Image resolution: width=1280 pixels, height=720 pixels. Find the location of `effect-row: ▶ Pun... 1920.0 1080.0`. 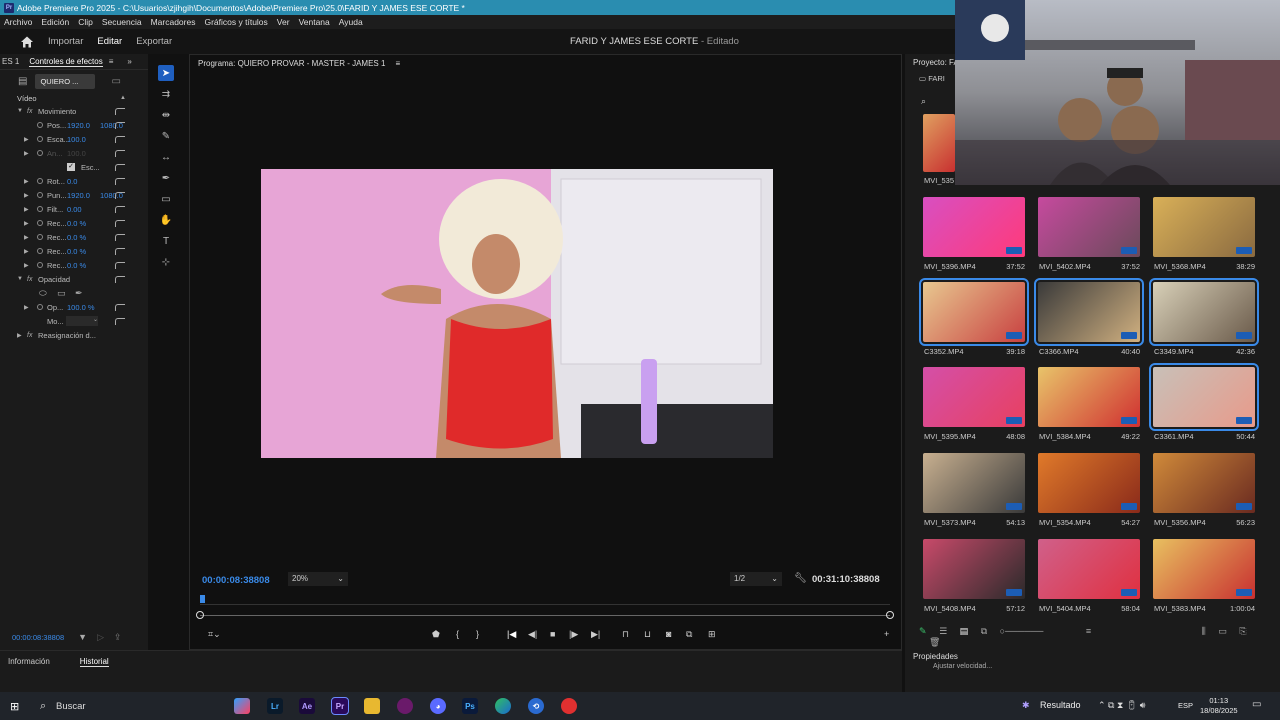

effect-row: ▶ Pun... 1920.0 1080.0 is located at coordinates (74, 195).